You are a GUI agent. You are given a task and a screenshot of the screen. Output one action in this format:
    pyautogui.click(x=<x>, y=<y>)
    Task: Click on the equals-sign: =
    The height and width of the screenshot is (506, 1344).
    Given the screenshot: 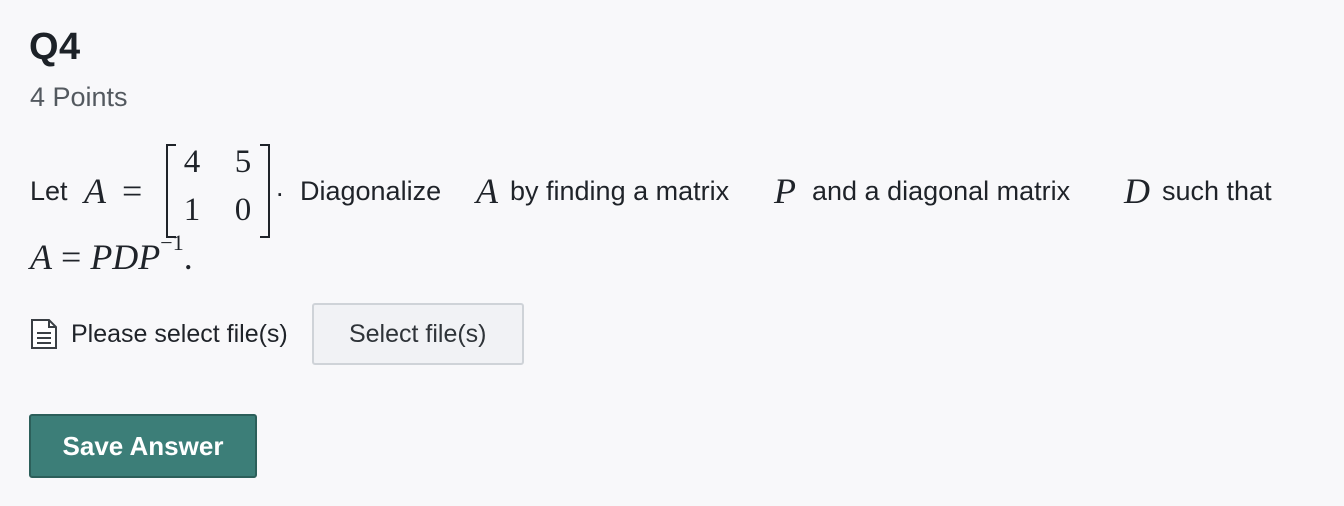 What is the action you would take?
    pyautogui.click(x=132, y=191)
    